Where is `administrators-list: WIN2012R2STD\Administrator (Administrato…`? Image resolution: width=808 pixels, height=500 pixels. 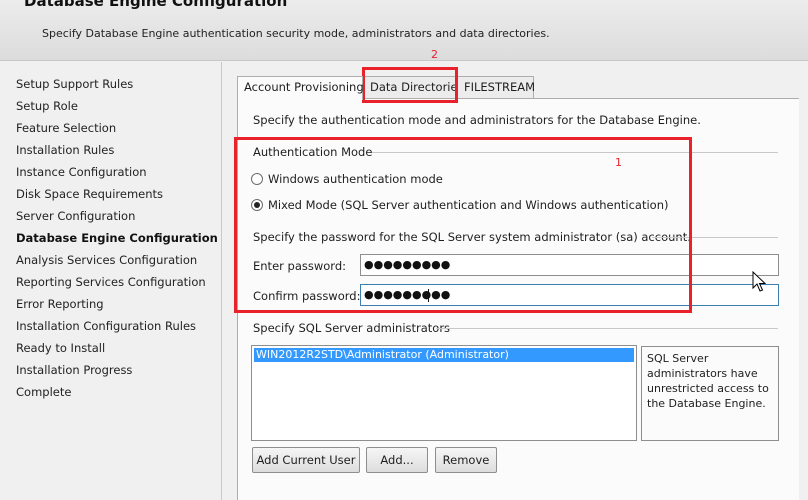 administrators-list: WIN2012R2STD\Administrator (Administrato… is located at coordinates (444, 393).